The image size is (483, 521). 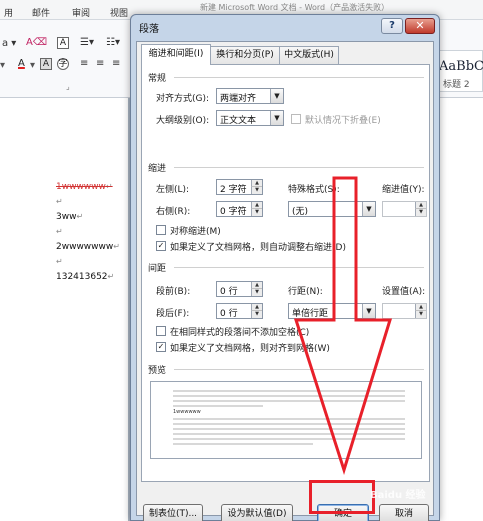 I want to click on indent-left-value: 2 字符, so click(x=233, y=190).